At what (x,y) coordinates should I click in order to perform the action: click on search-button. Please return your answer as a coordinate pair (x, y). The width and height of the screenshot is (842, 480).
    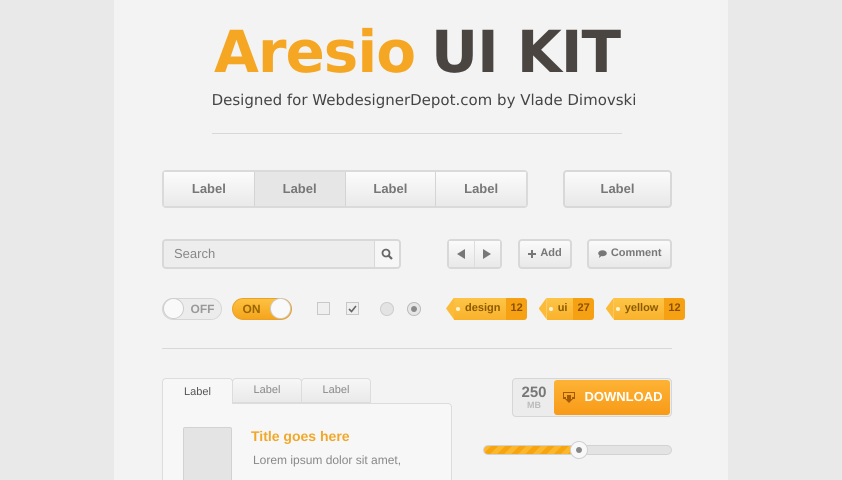
    Looking at the image, I should click on (387, 253).